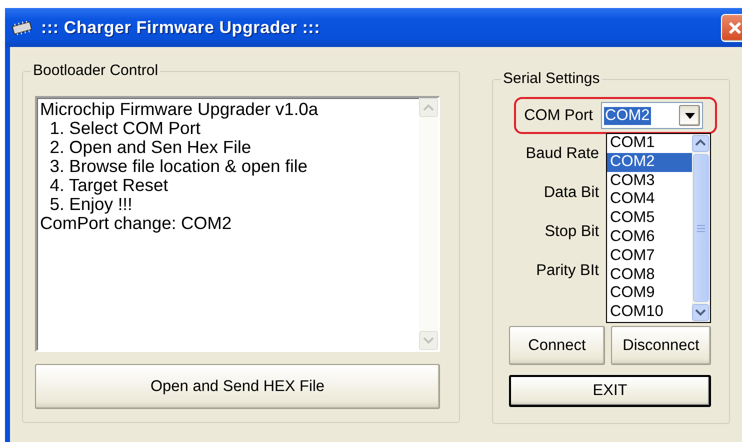 The image size is (742, 442). Describe the element at coordinates (571, 193) in the screenshot. I see `field-label: Data Bit` at that location.